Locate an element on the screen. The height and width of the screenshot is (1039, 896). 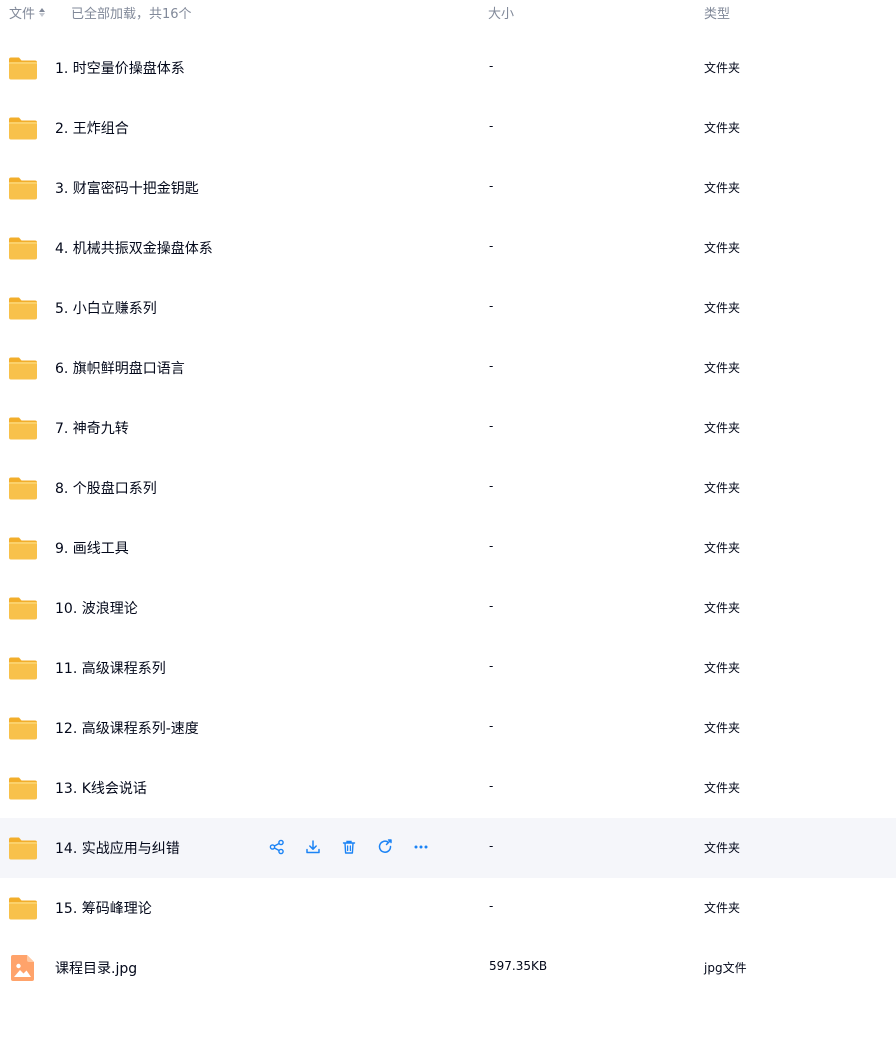
file-row: 1. 时空量价操盘体系 - 文件夹 is located at coordinates (448, 68).